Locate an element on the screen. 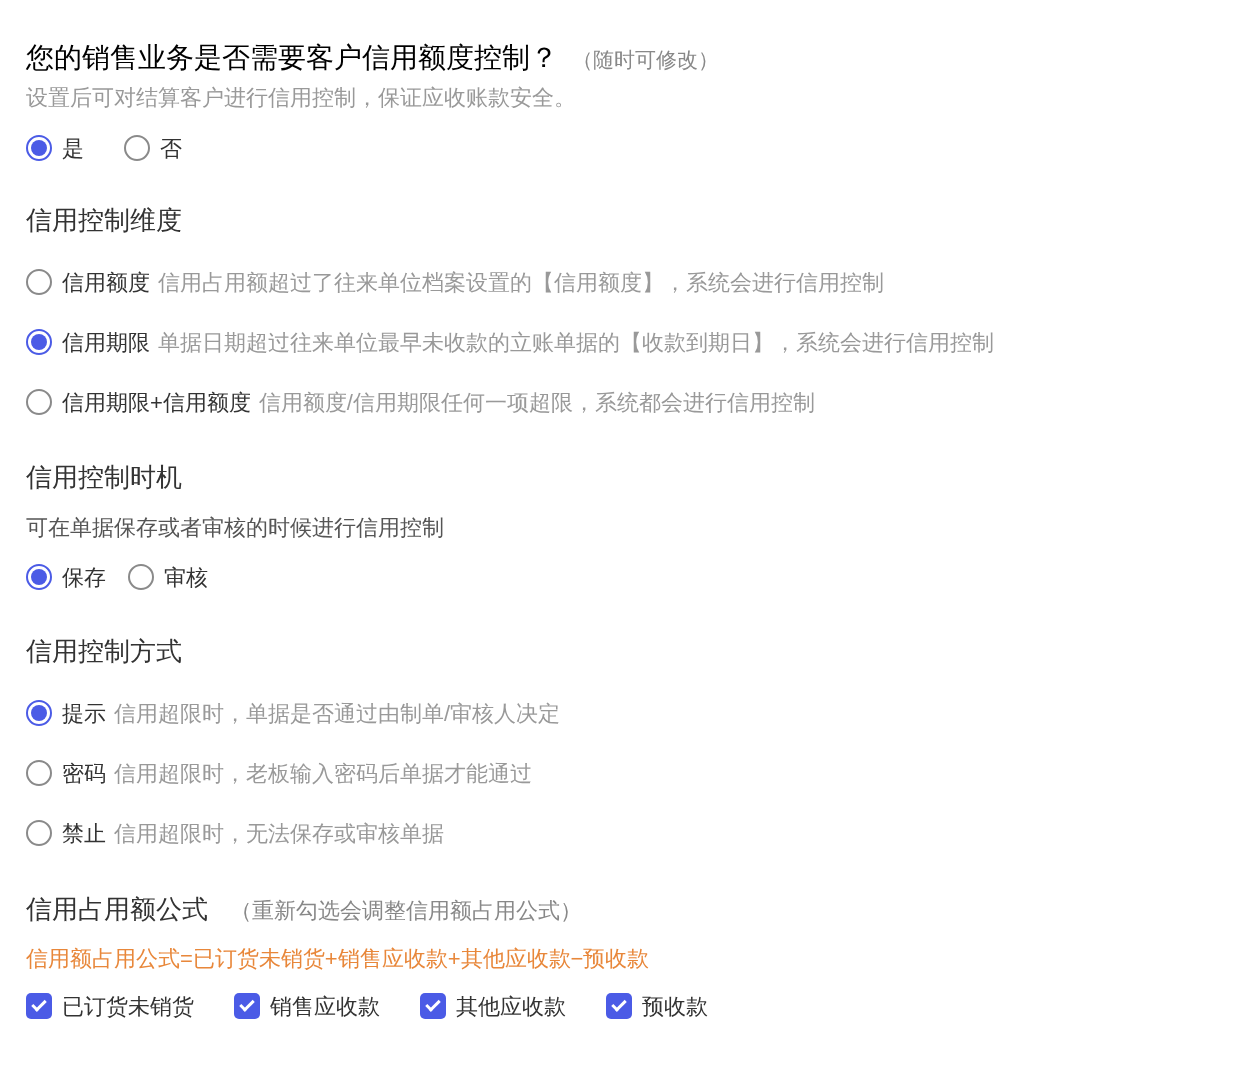 This screenshot has height=1082, width=1250. option-label: 信用期限+信用额度 is located at coordinates (156, 402).